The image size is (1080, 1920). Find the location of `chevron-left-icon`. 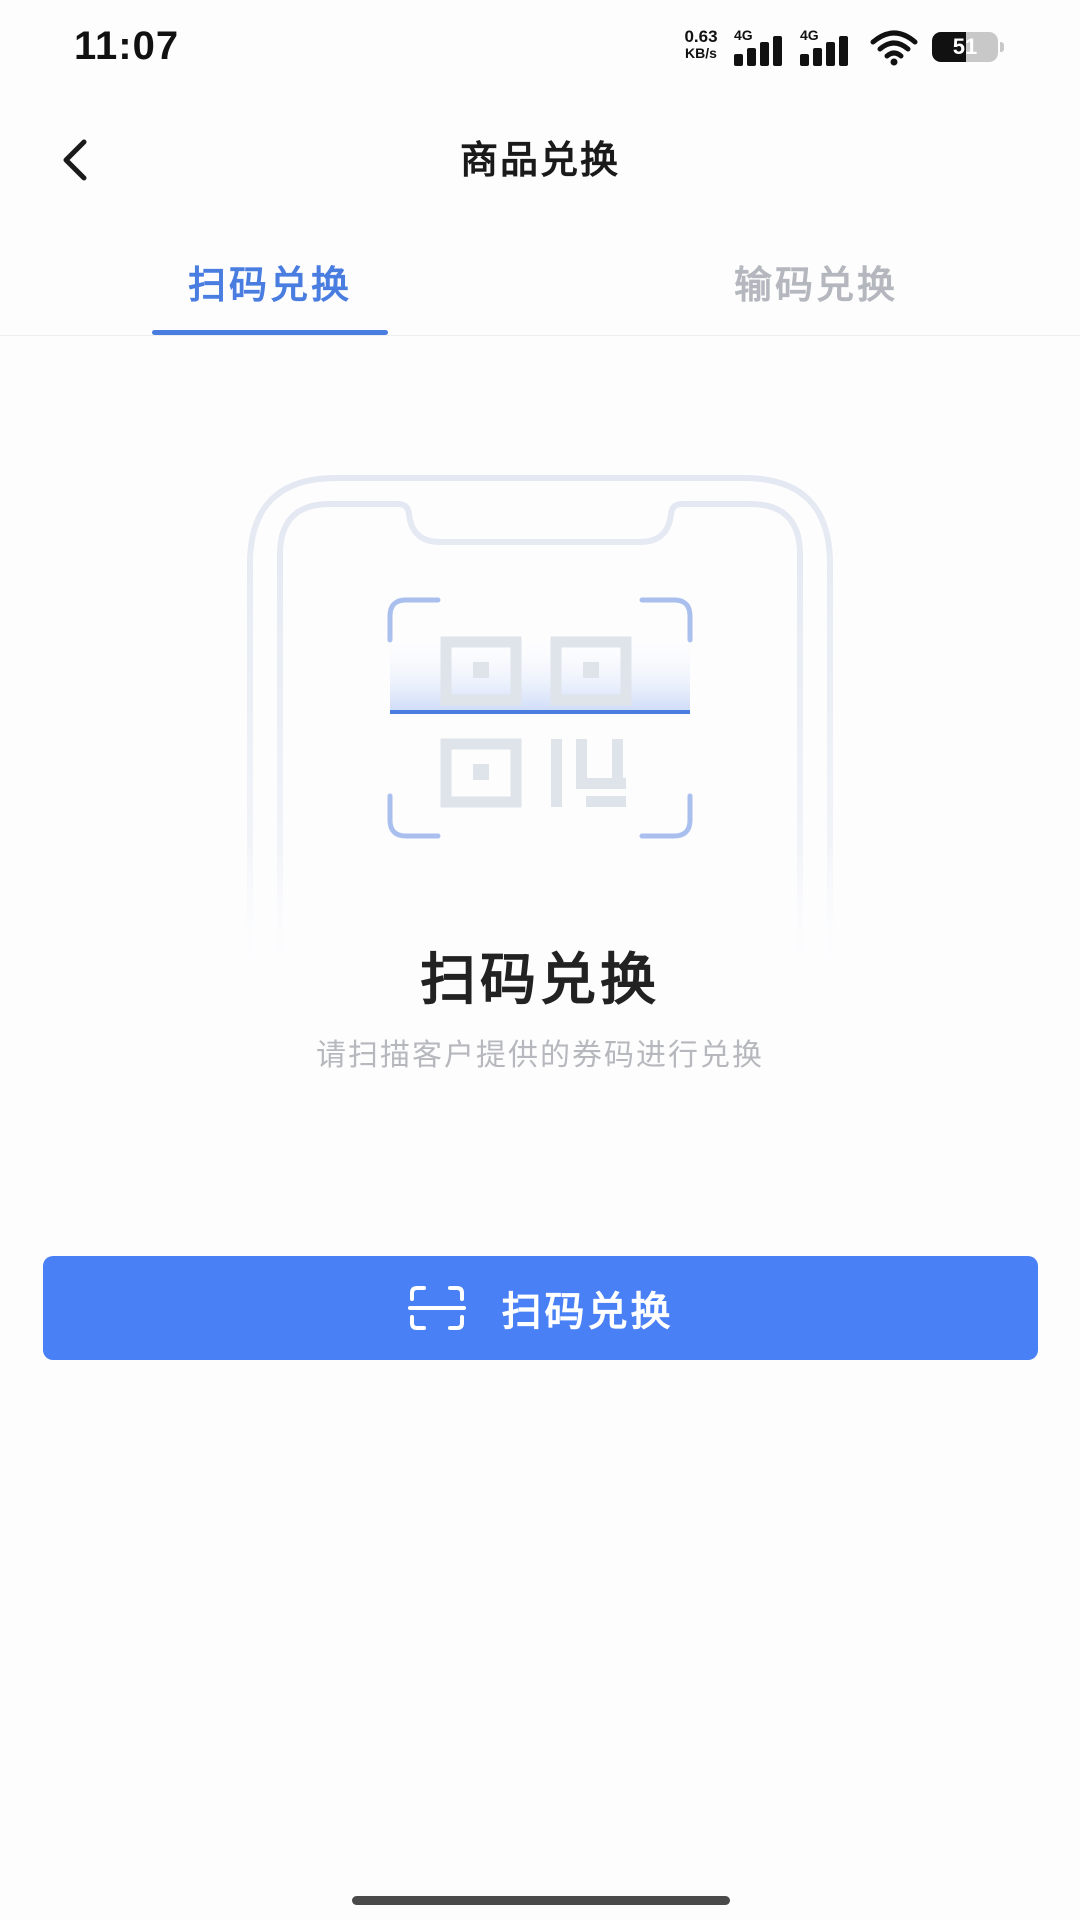

chevron-left-icon is located at coordinates (75, 160).